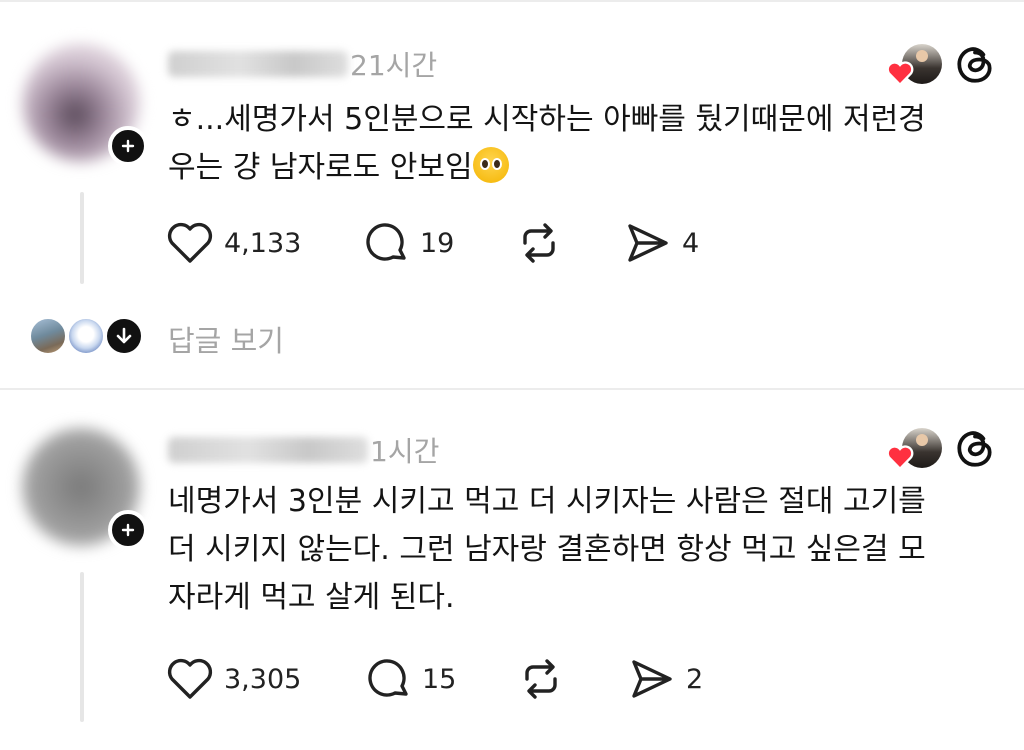  Describe the element at coordinates (939, 66) in the screenshot. I see `post-1-right-icons` at that location.